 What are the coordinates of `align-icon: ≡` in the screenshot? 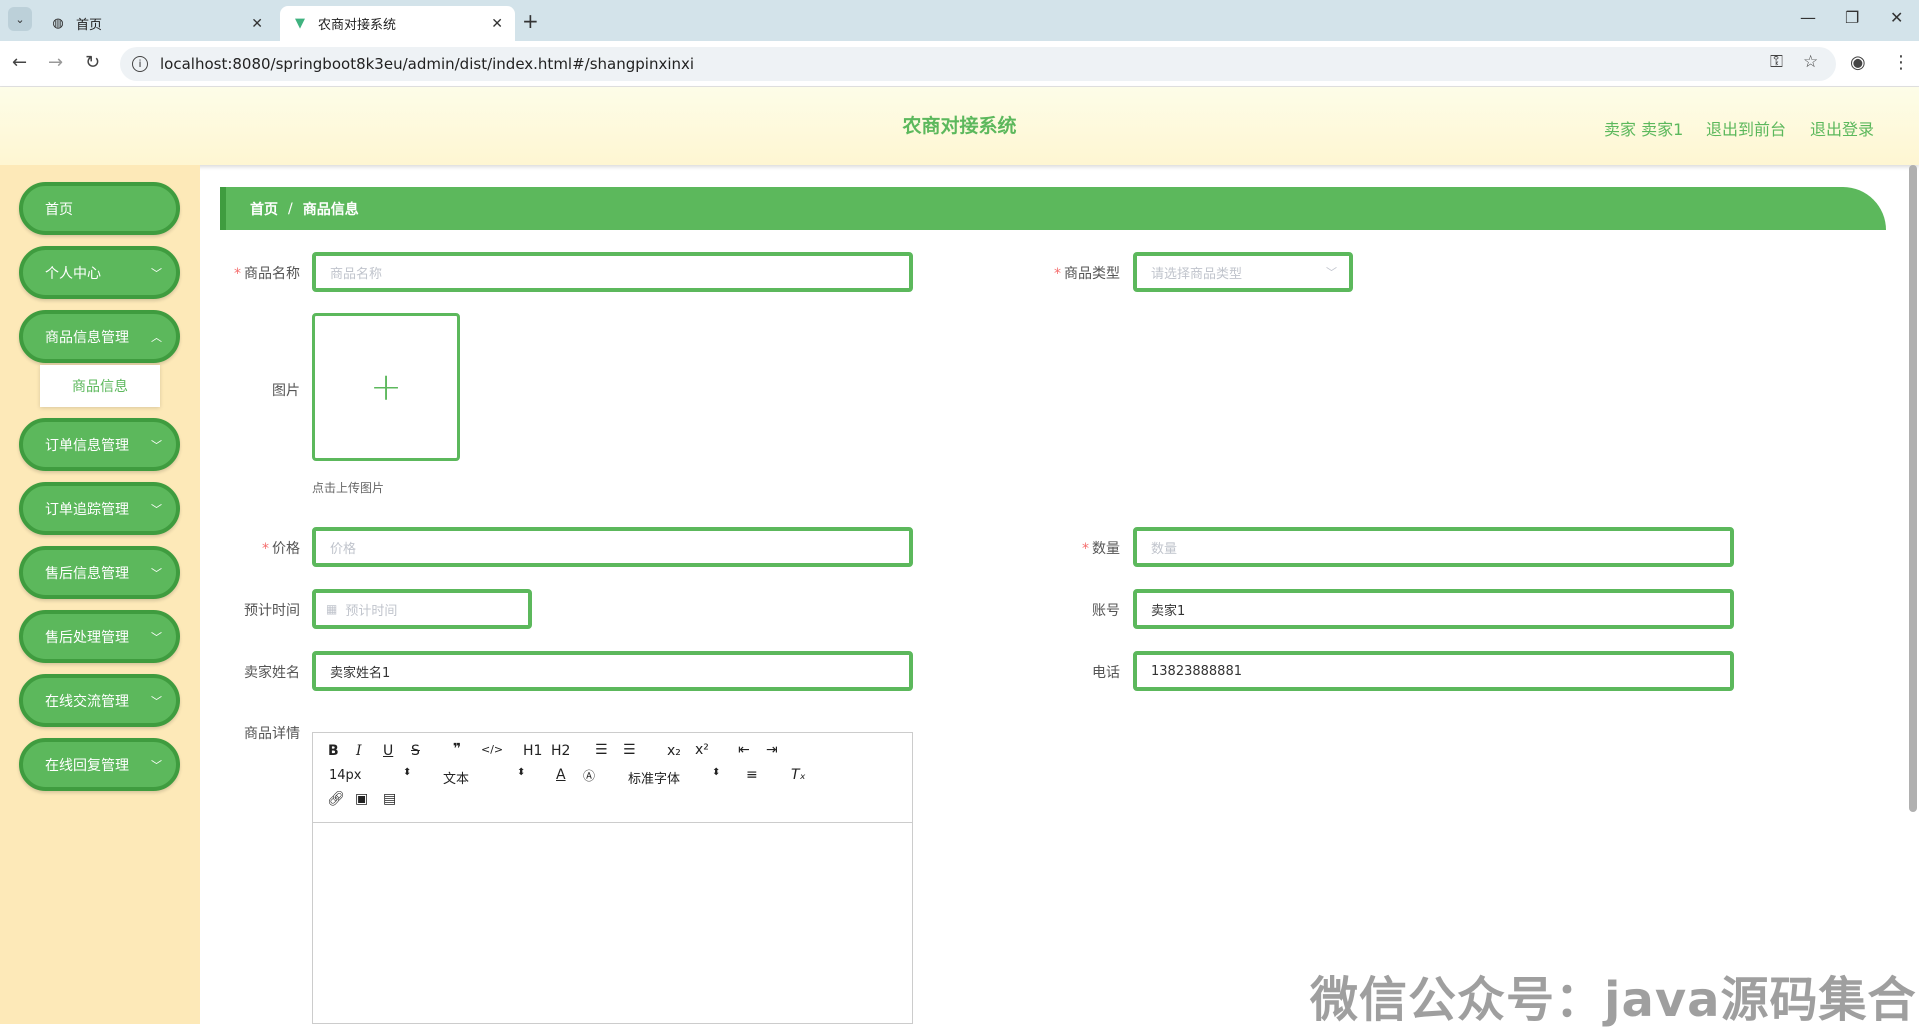 It's located at (752, 775).